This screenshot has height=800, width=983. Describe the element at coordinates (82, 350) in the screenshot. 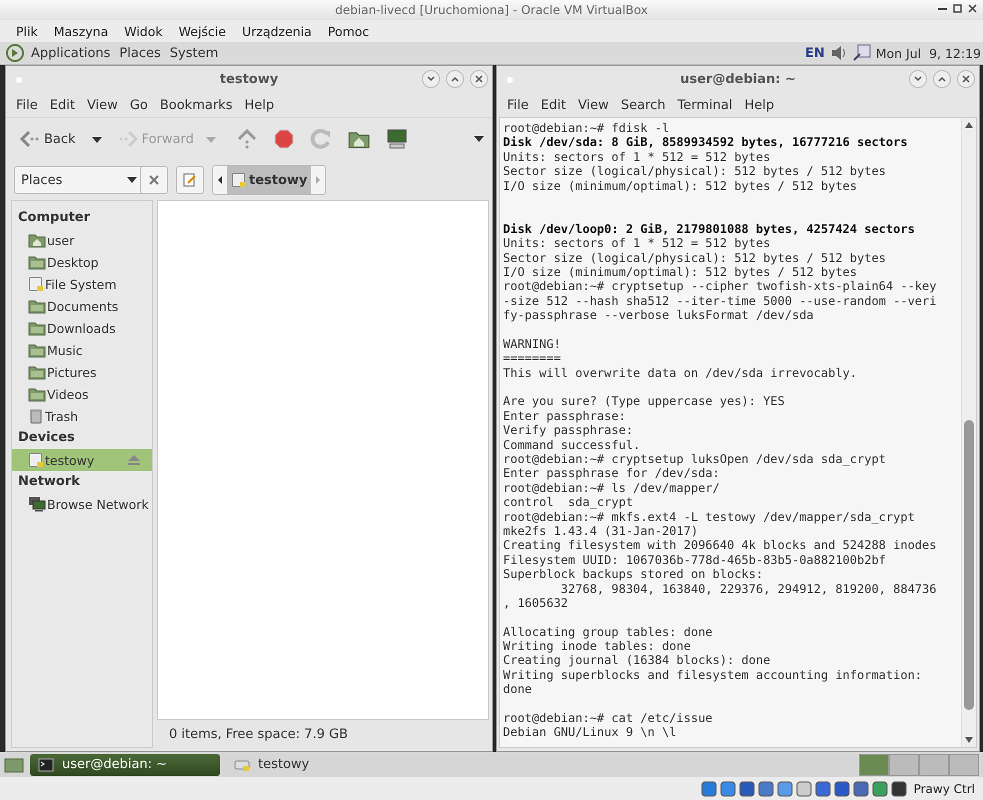

I see `sidebar-item: Music` at that location.